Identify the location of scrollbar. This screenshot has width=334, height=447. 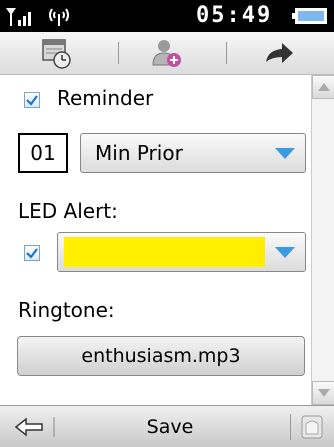
(322, 240).